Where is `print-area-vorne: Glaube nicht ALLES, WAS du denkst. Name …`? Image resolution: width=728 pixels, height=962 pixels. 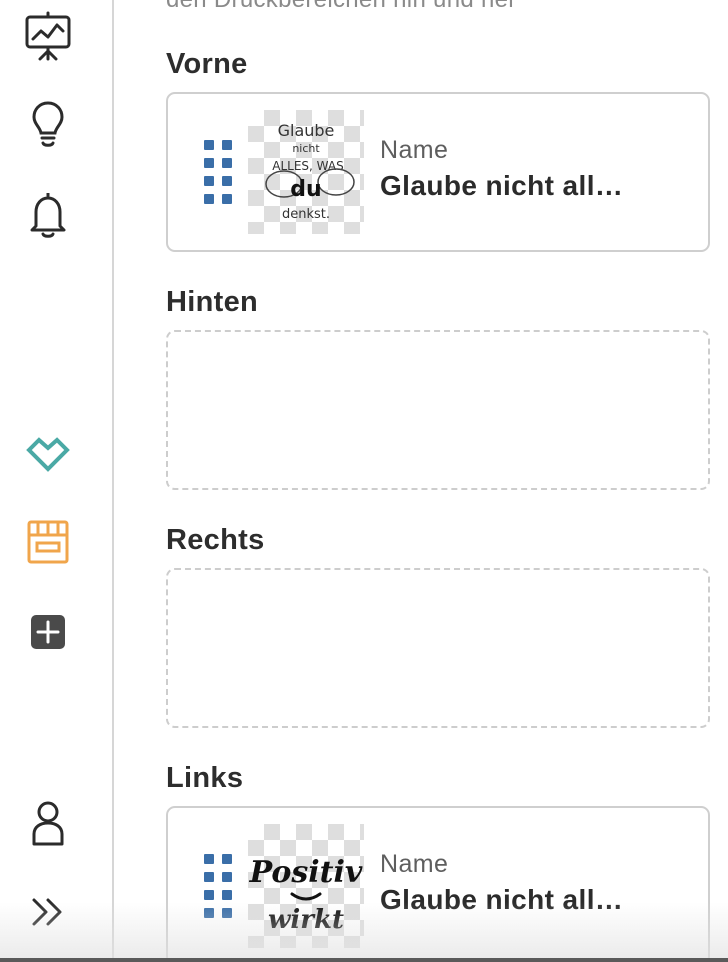
print-area-vorne: Glaube nicht ALLES, WAS du denkst. Name … is located at coordinates (438, 172).